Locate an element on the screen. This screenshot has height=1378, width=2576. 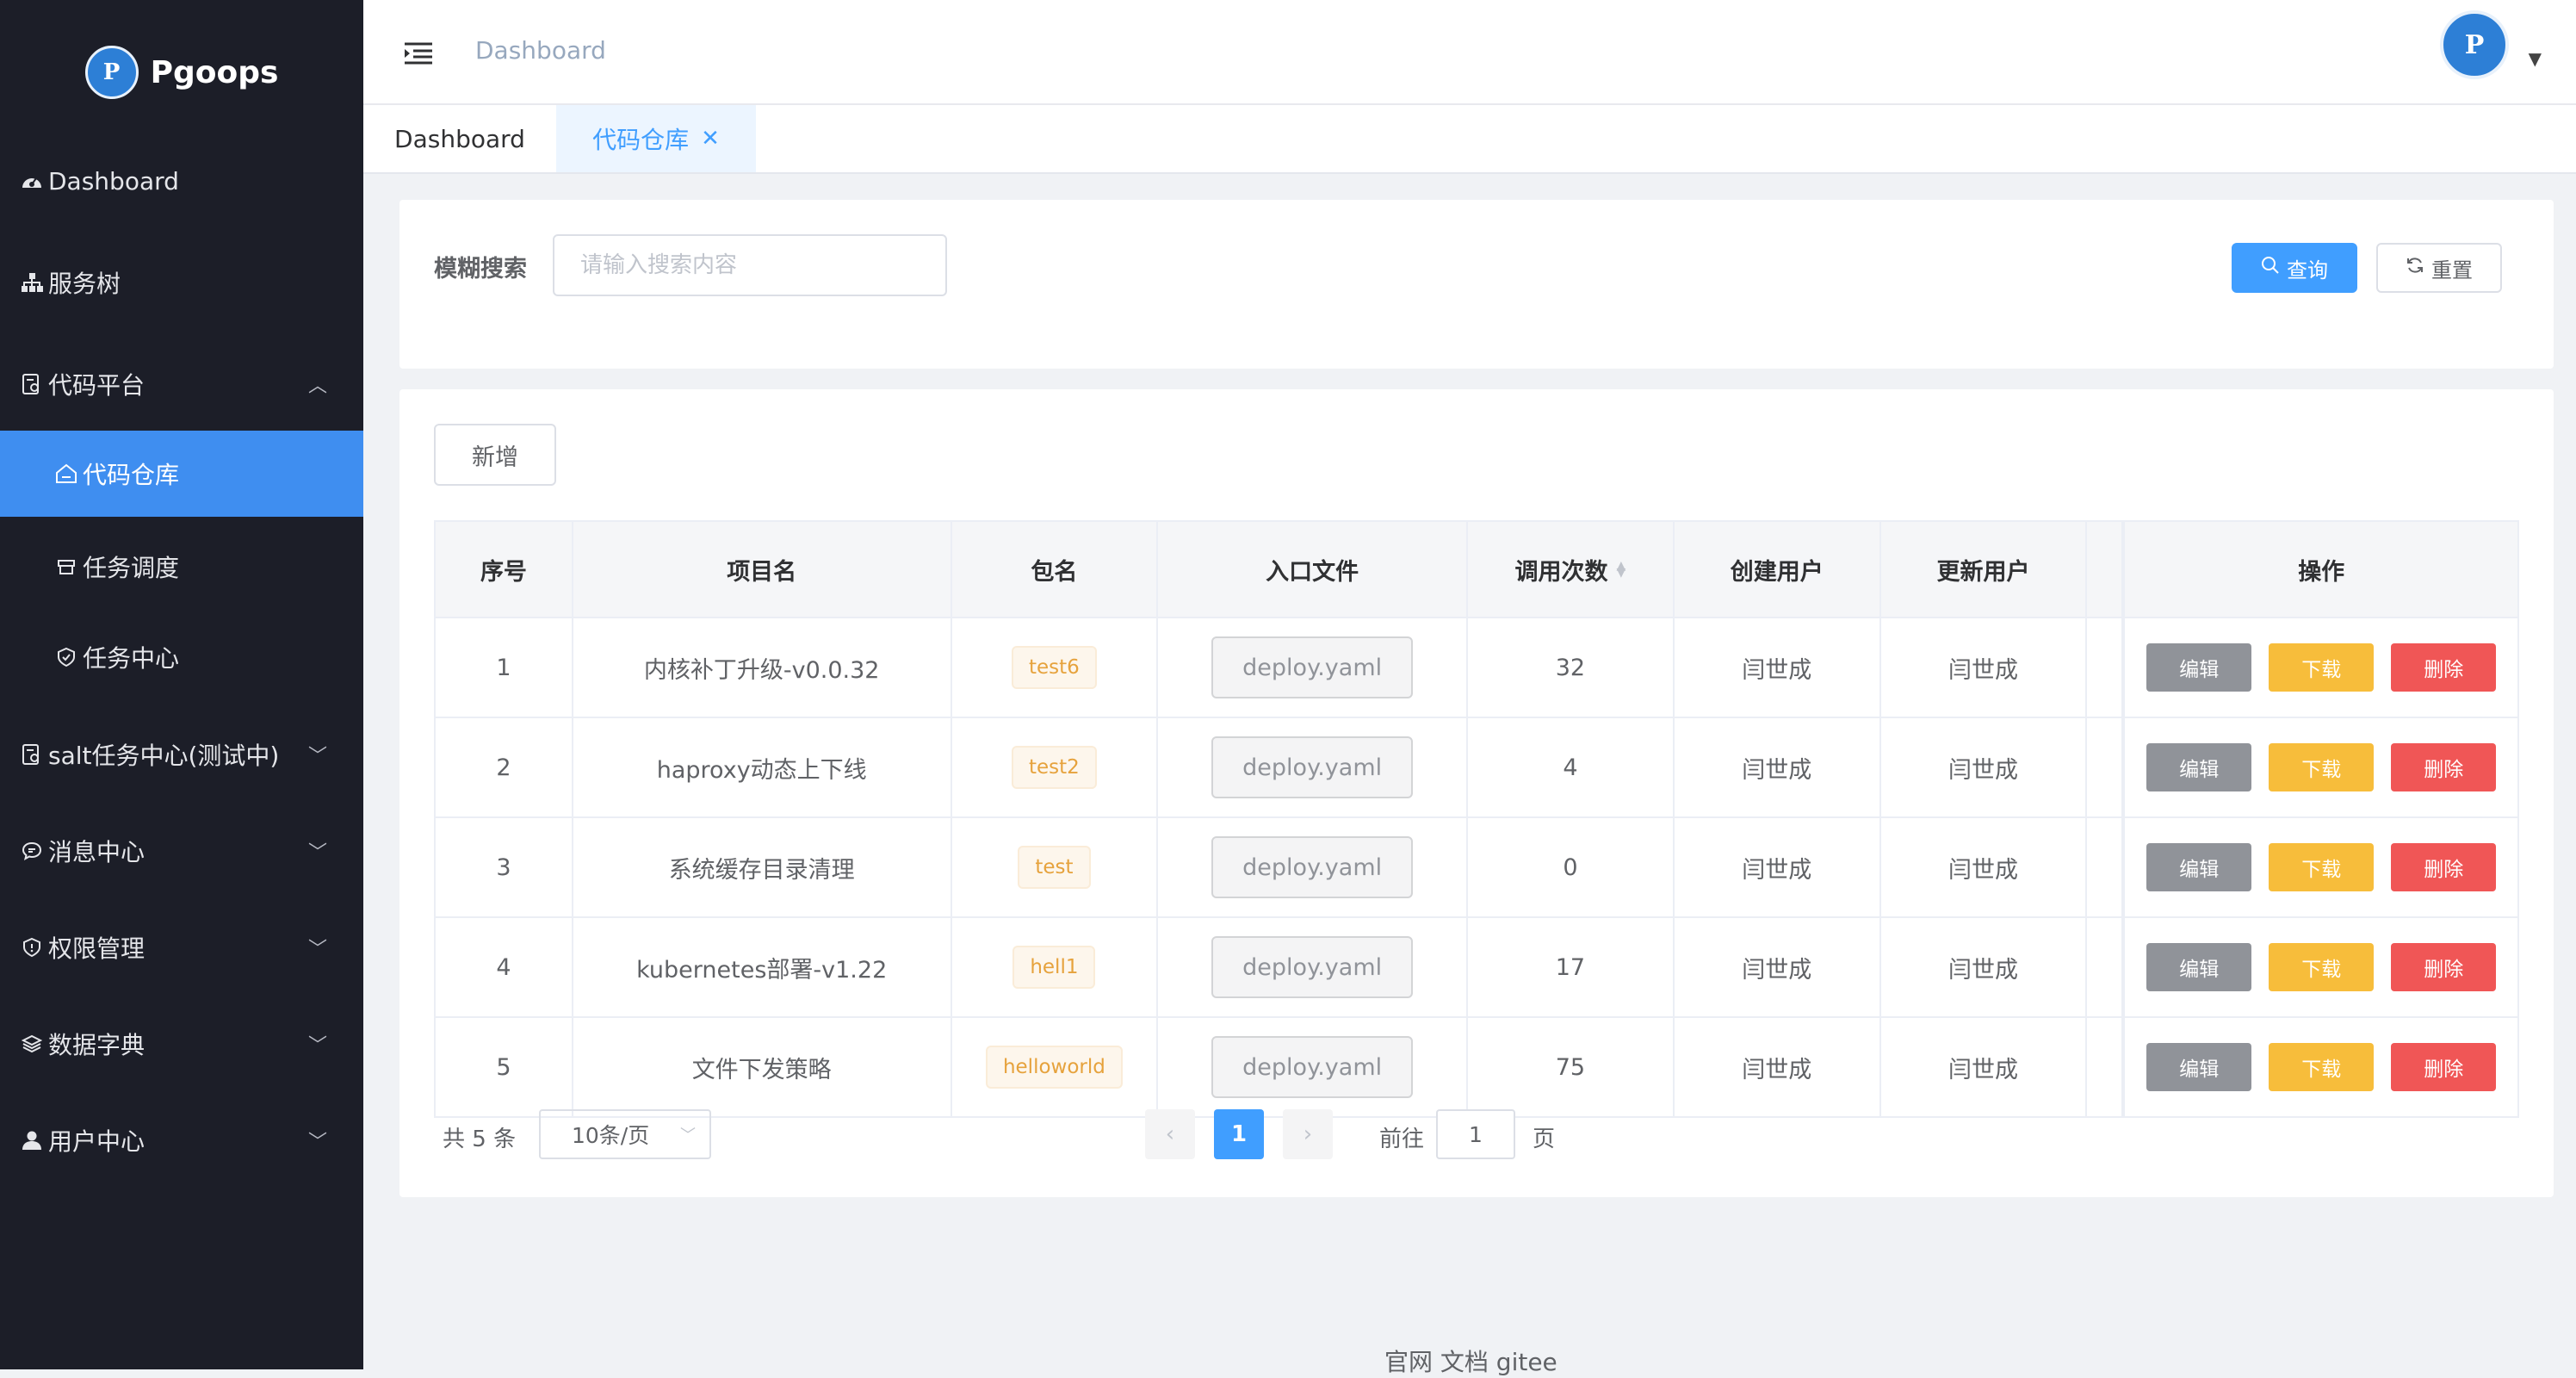
tab-label: 代码仓库 is located at coordinates (641, 140).